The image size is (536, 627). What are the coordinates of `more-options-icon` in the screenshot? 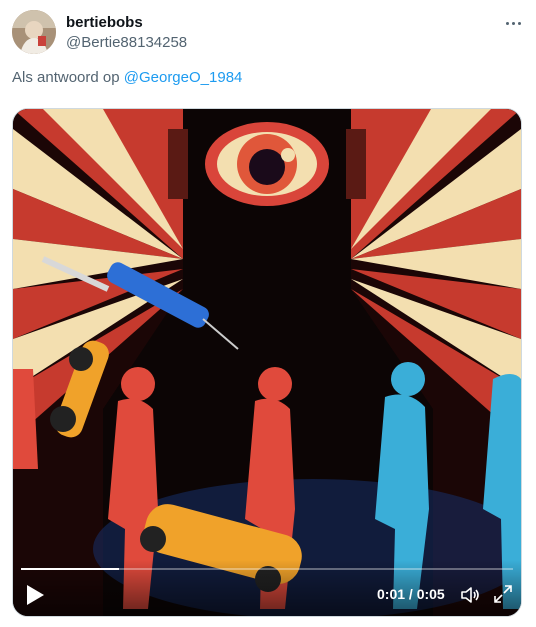 It's located at (513, 23).